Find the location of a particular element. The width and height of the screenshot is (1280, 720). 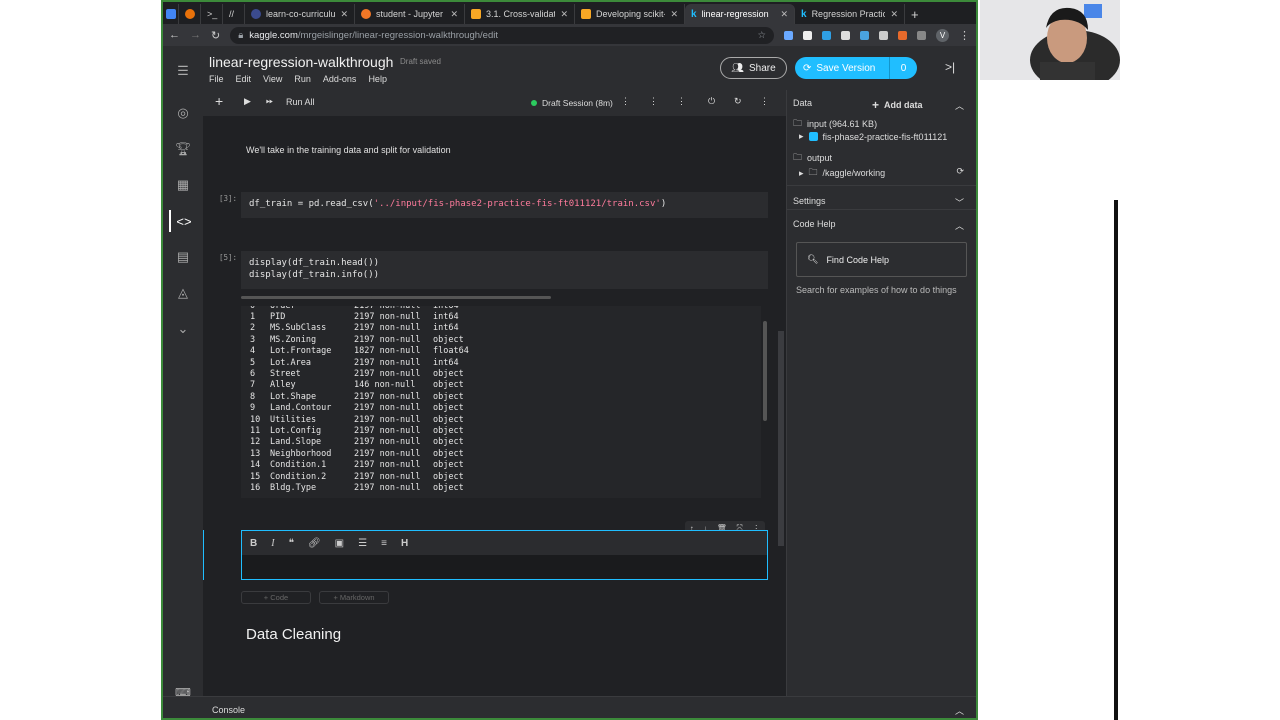

add-markdown-button: + Markdown is located at coordinates (354, 597).